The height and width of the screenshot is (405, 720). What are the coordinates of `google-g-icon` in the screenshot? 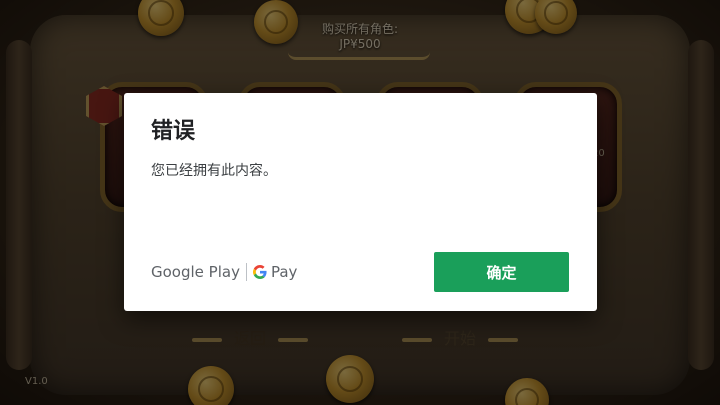 It's located at (259, 272).